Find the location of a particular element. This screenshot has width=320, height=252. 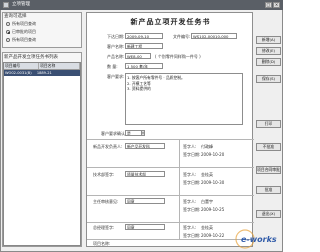

app-icon is located at coordinates (6, 5).